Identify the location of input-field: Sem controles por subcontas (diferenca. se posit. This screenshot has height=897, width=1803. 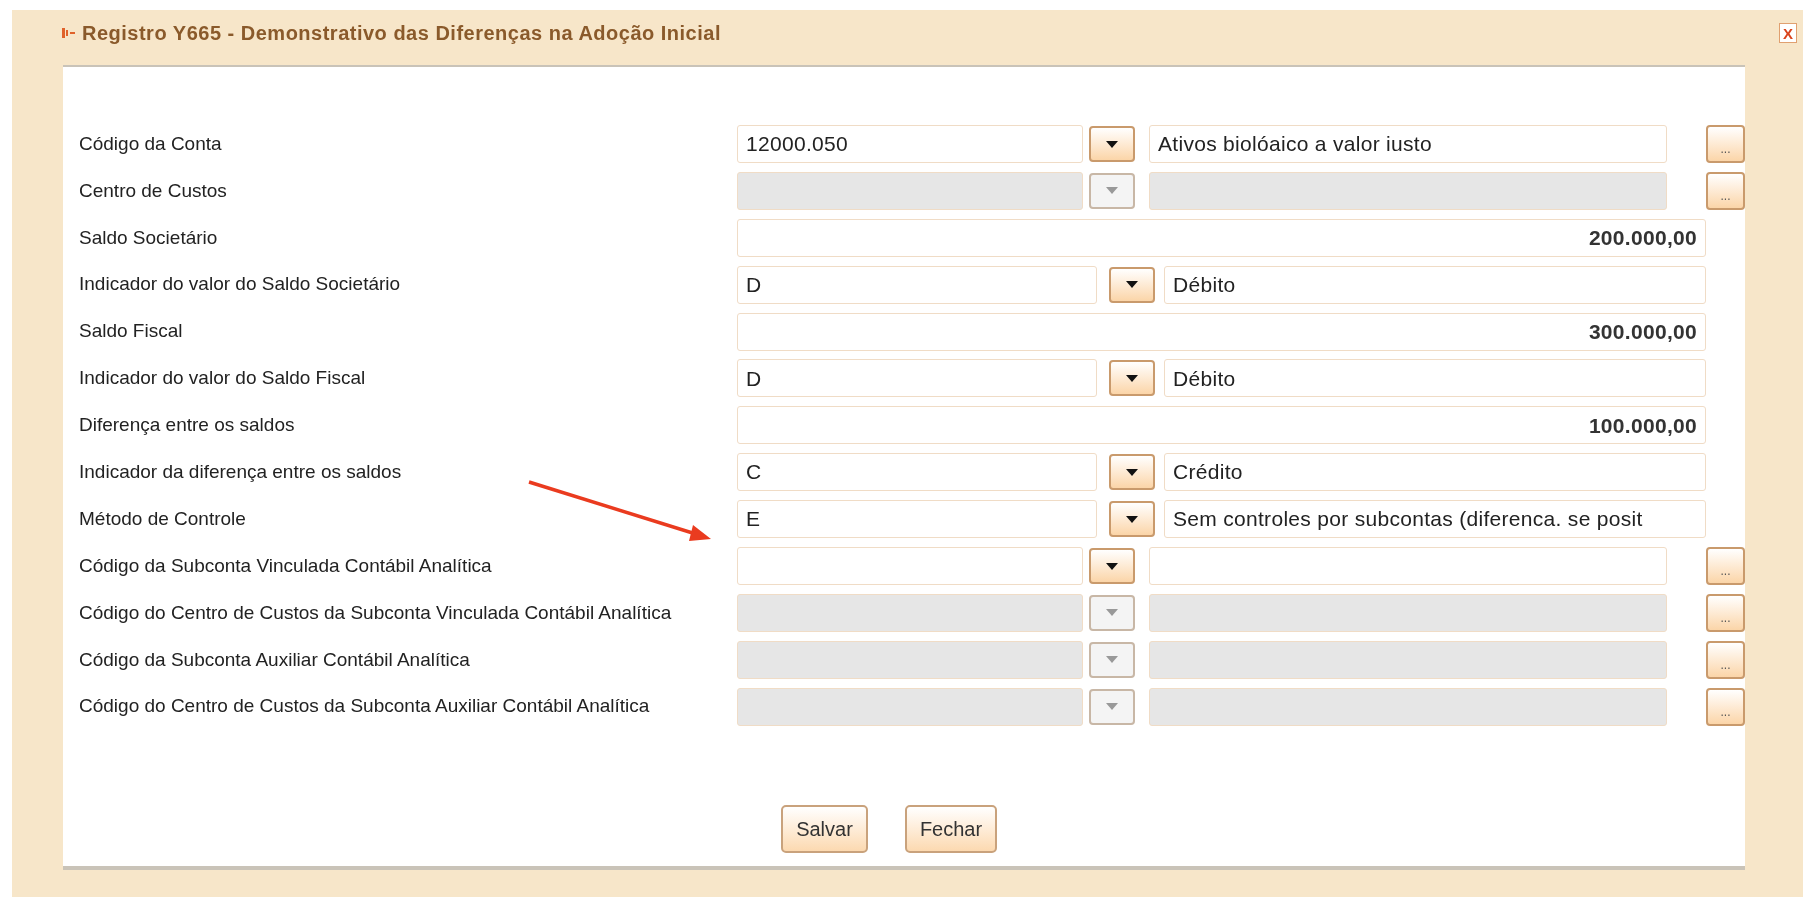
(1435, 519).